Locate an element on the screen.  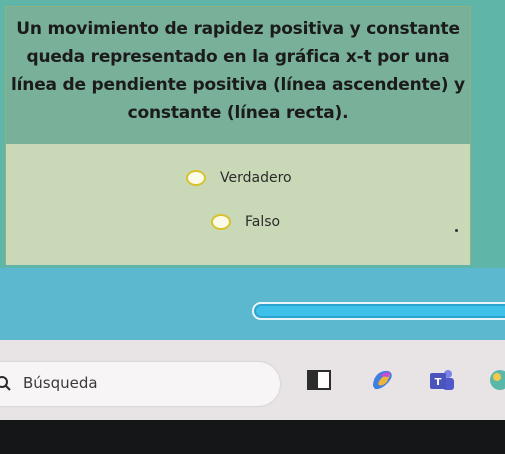
radio-button-true is located at coordinates (196, 178).